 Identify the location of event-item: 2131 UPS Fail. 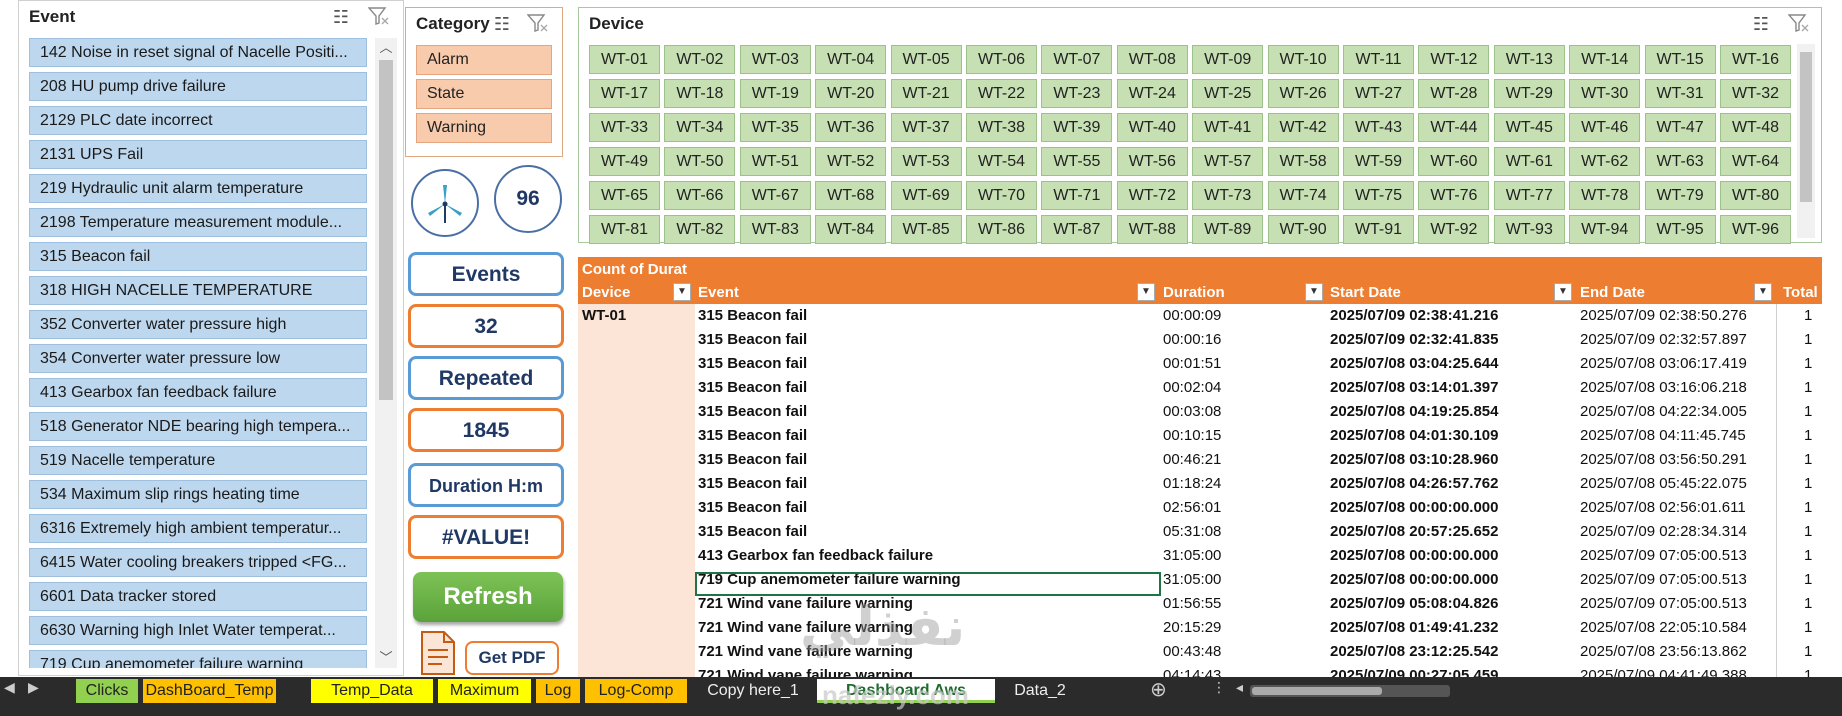
(198, 154).